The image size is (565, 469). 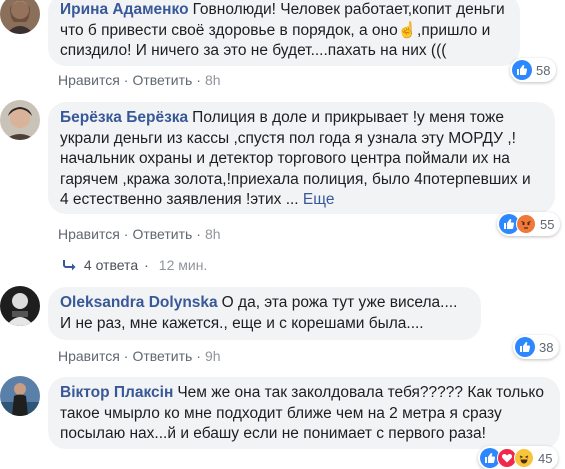 I want to click on reaction-count: 38, so click(x=546, y=347).